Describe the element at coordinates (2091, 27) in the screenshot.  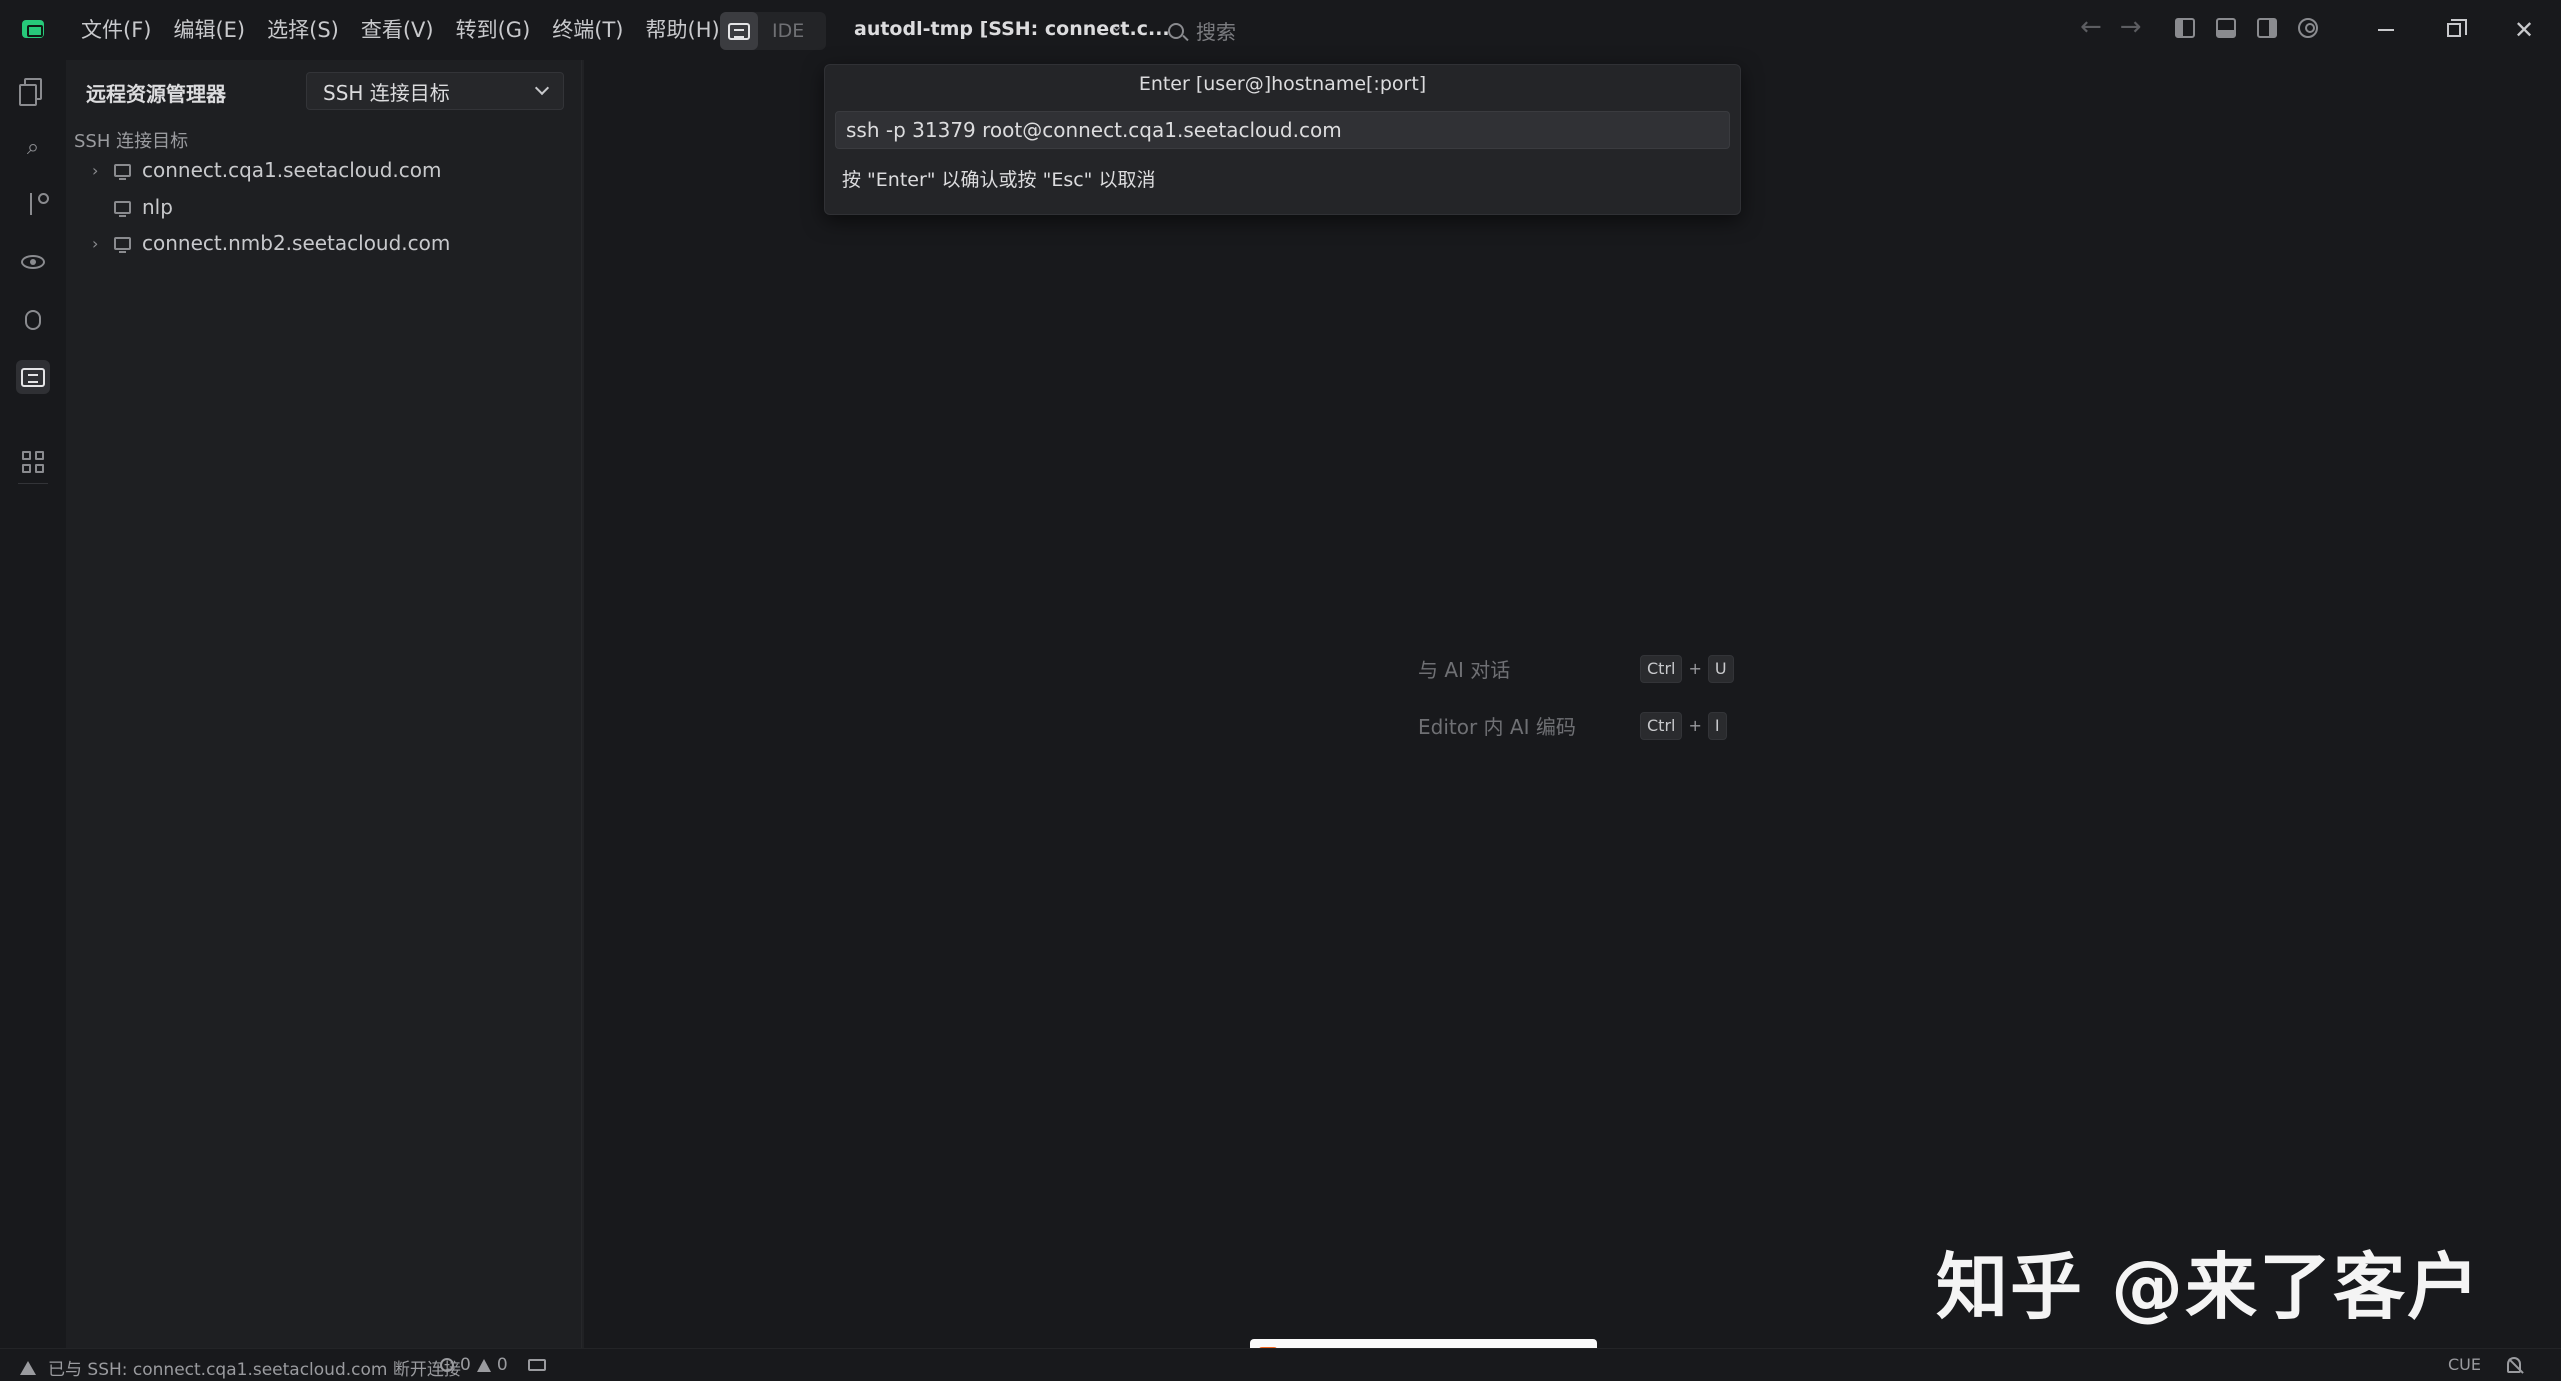
I see `go-back-button: ←` at that location.